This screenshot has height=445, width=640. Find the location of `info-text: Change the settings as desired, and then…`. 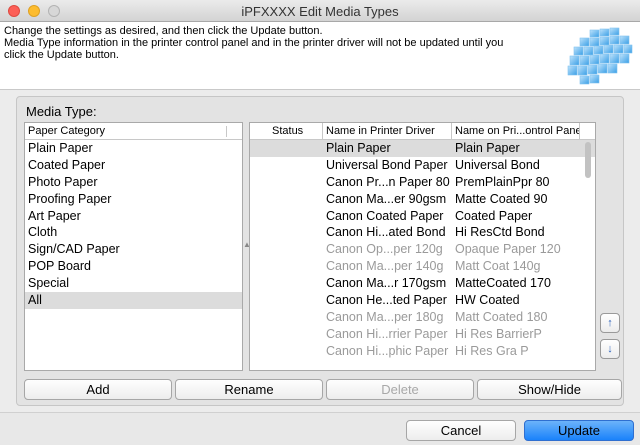

info-text: Change the settings as desired, and then… is located at coordinates (264, 43).